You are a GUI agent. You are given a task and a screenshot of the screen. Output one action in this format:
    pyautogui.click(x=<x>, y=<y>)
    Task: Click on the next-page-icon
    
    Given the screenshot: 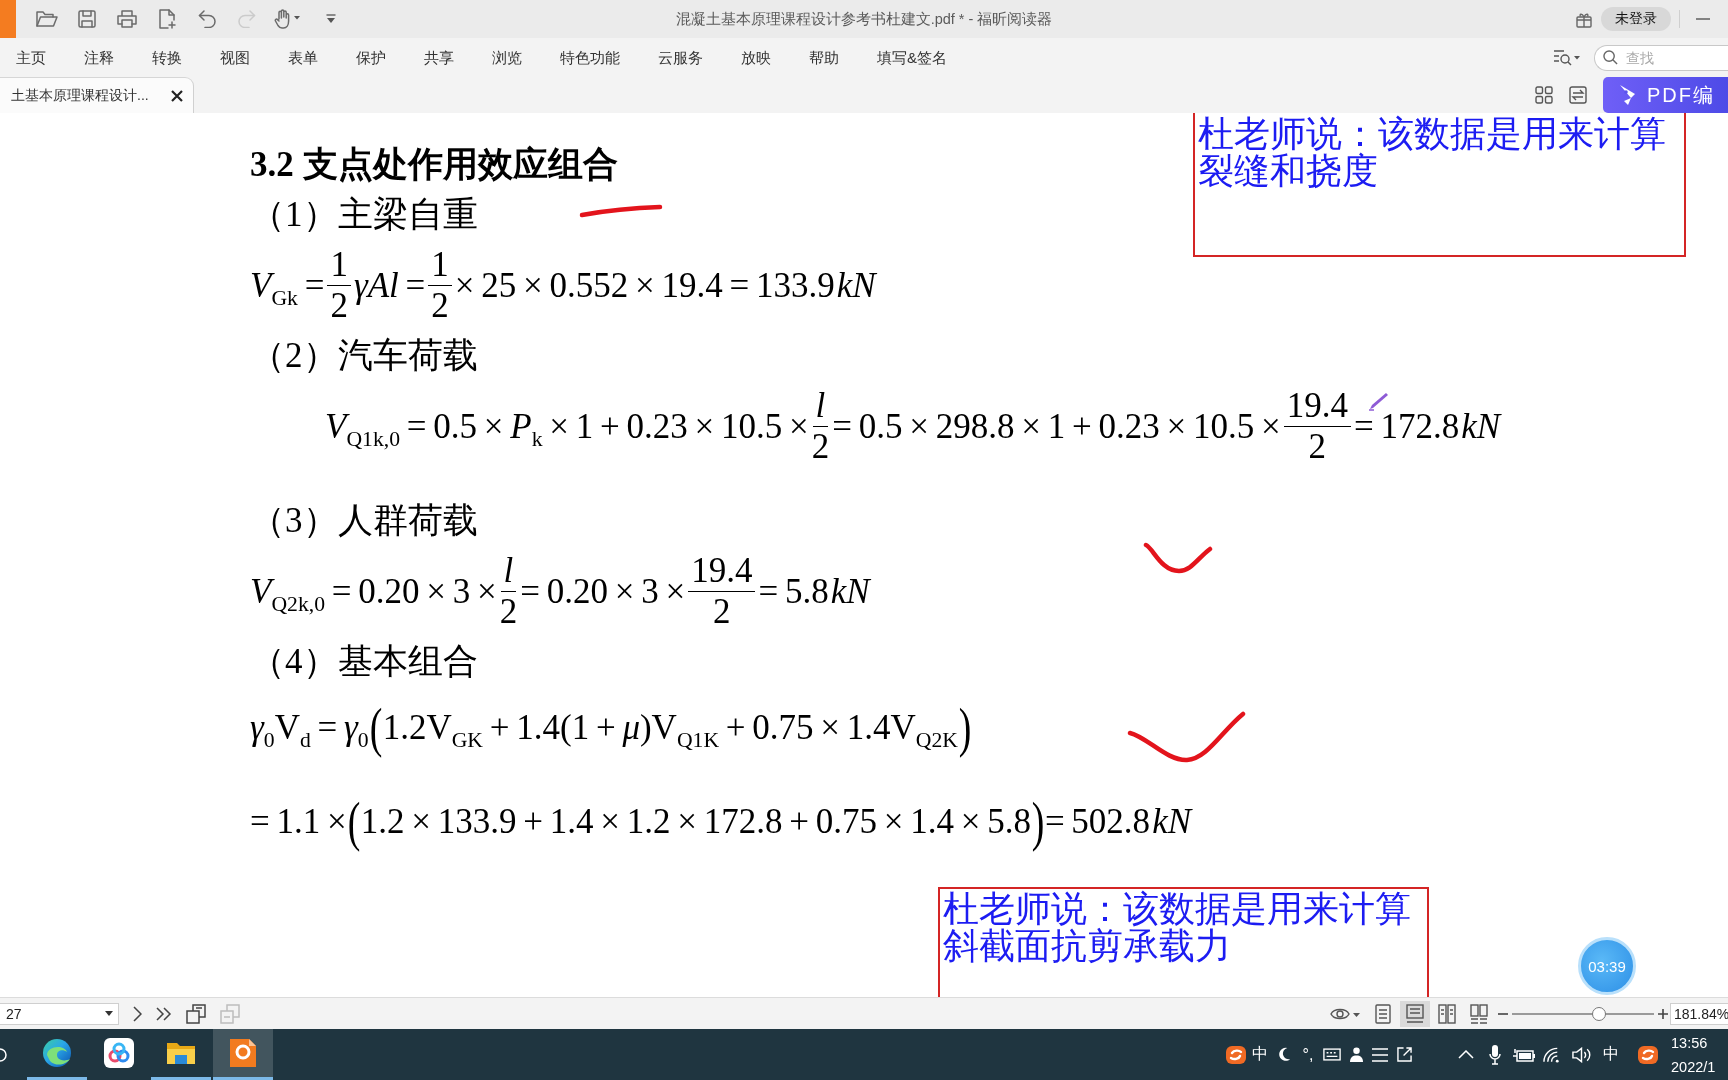 What is the action you would take?
    pyautogui.click(x=137, y=1013)
    